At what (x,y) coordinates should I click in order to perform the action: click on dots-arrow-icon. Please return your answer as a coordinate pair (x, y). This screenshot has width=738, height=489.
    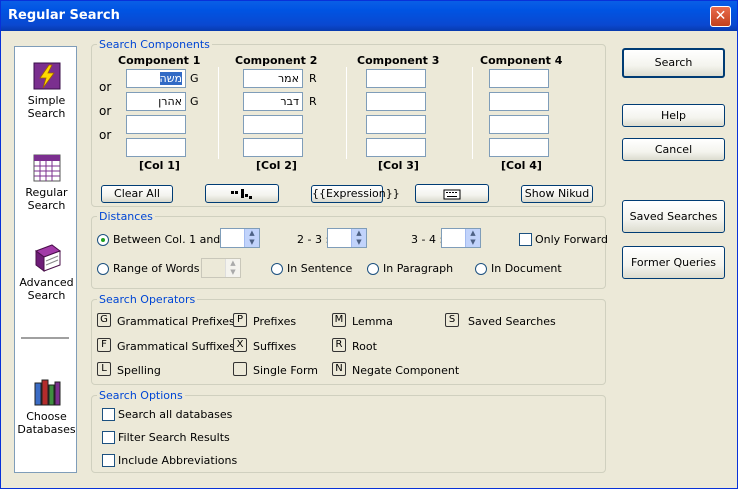
    Looking at the image, I should click on (241, 194).